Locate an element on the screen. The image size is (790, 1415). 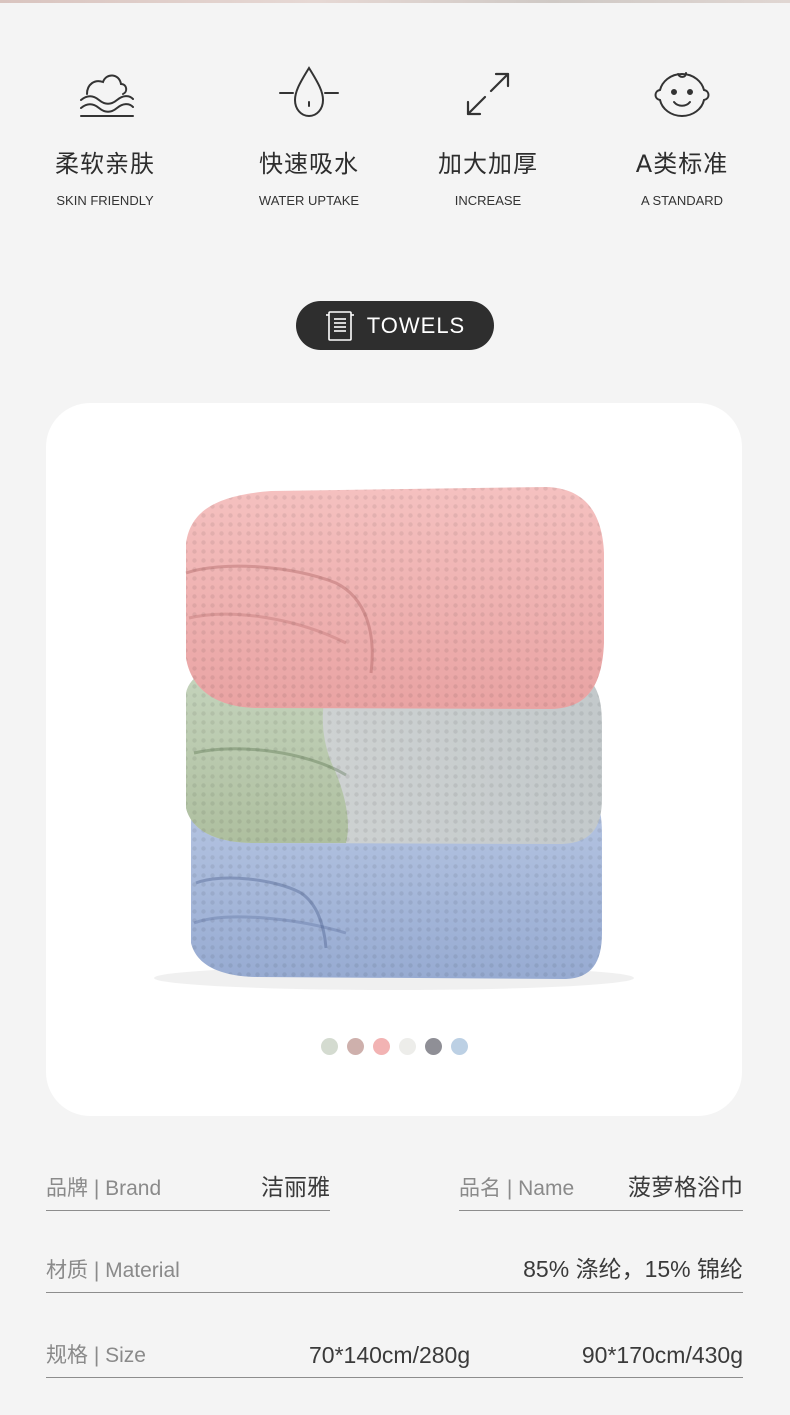
spec-label: 品牌 | Brand is located at coordinates (104, 1188).